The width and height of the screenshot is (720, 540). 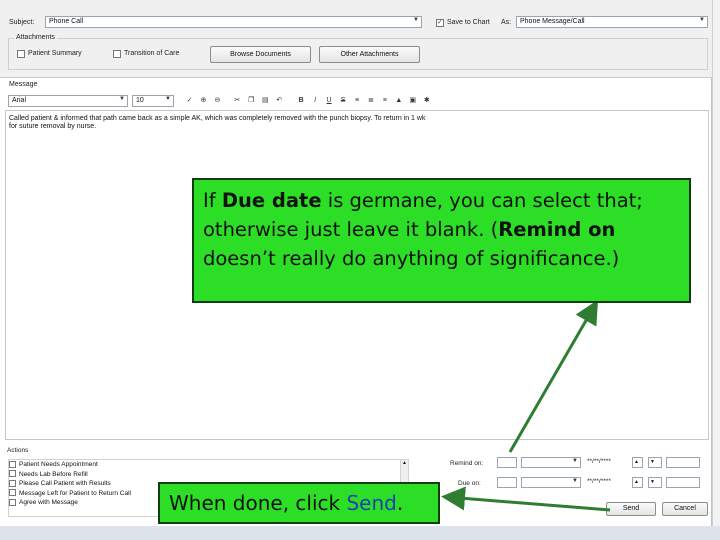 What do you see at coordinates (557, 229) in the screenshot?
I see `remind-on-term: Remind on` at bounding box center [557, 229].